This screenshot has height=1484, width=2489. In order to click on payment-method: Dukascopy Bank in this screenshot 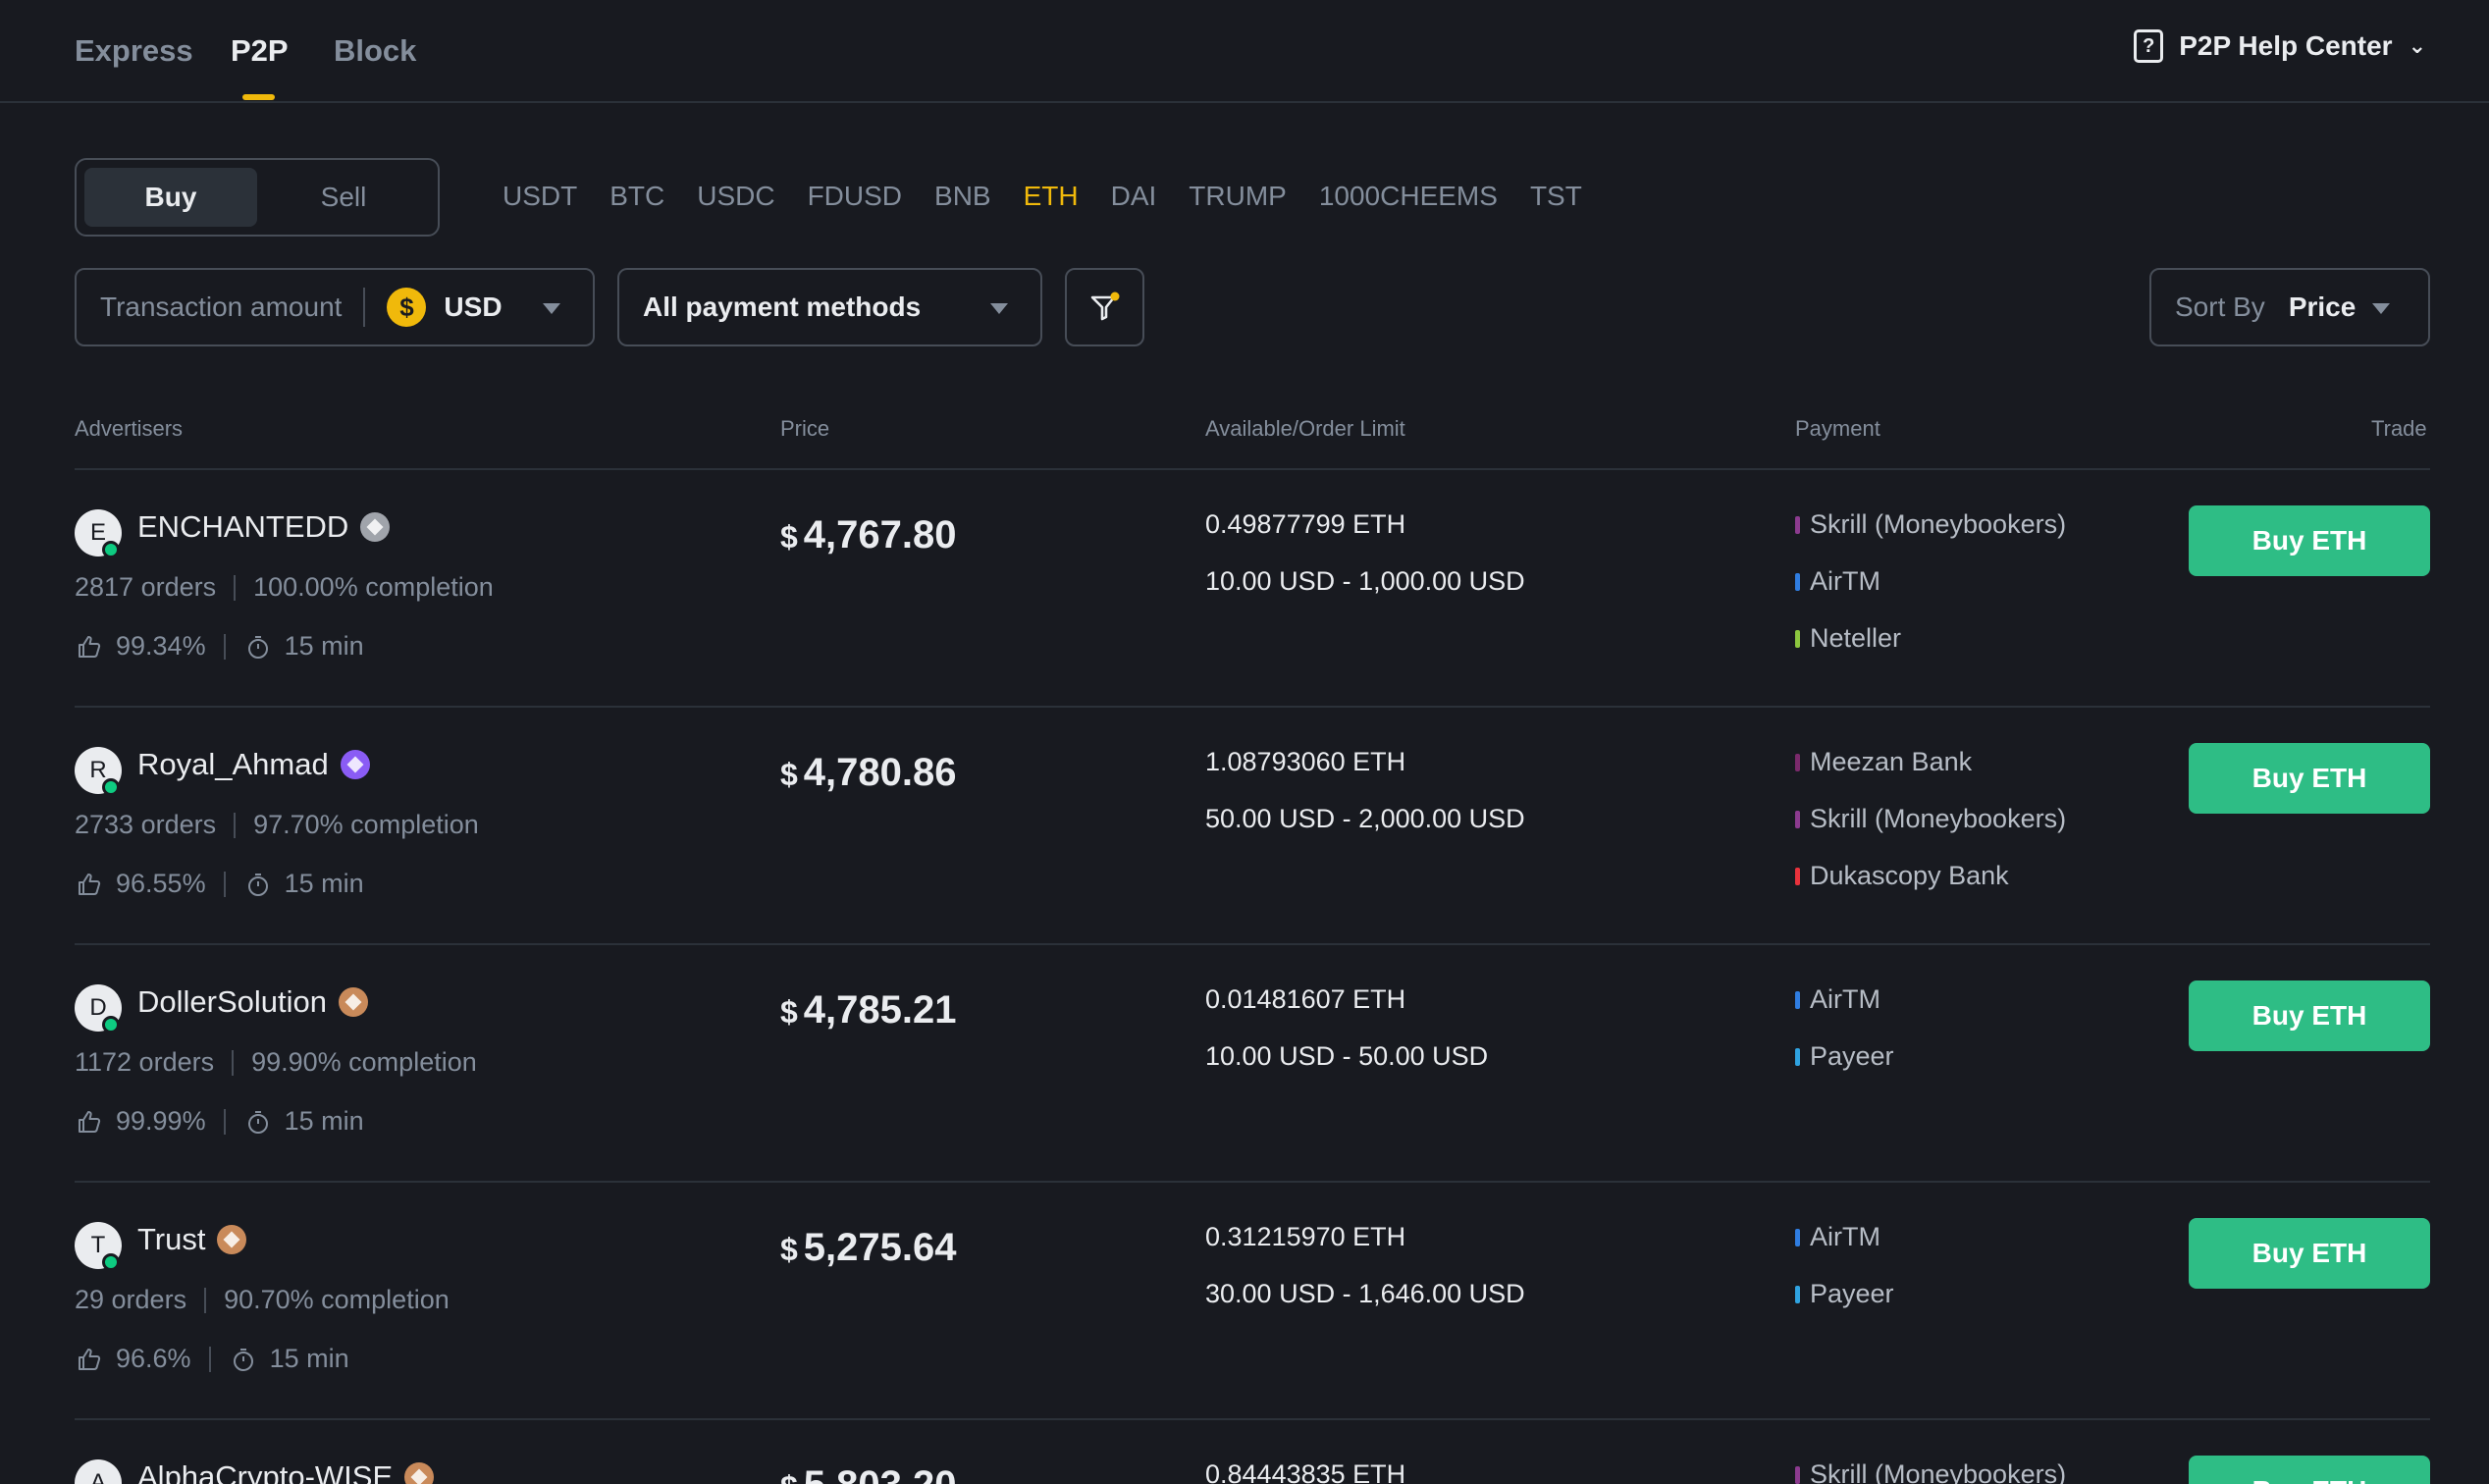, I will do `click(1902, 876)`.